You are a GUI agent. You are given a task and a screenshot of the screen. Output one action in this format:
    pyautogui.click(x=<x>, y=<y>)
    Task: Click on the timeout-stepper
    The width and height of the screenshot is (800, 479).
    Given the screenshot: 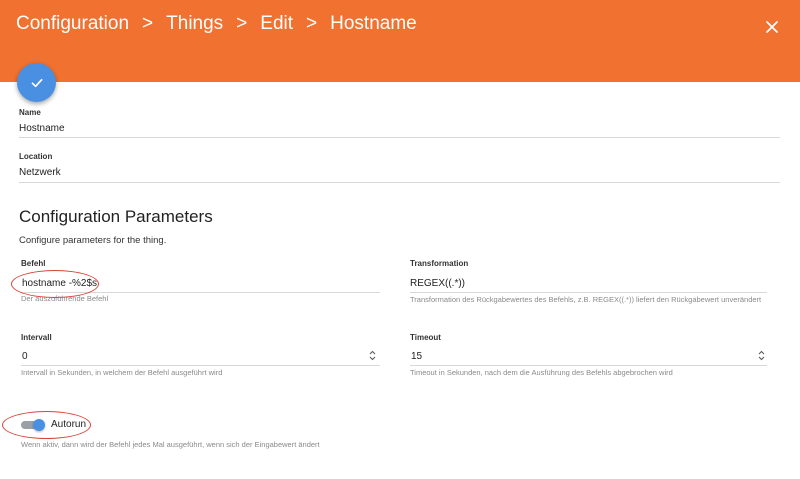 What is the action you would take?
    pyautogui.click(x=761, y=355)
    